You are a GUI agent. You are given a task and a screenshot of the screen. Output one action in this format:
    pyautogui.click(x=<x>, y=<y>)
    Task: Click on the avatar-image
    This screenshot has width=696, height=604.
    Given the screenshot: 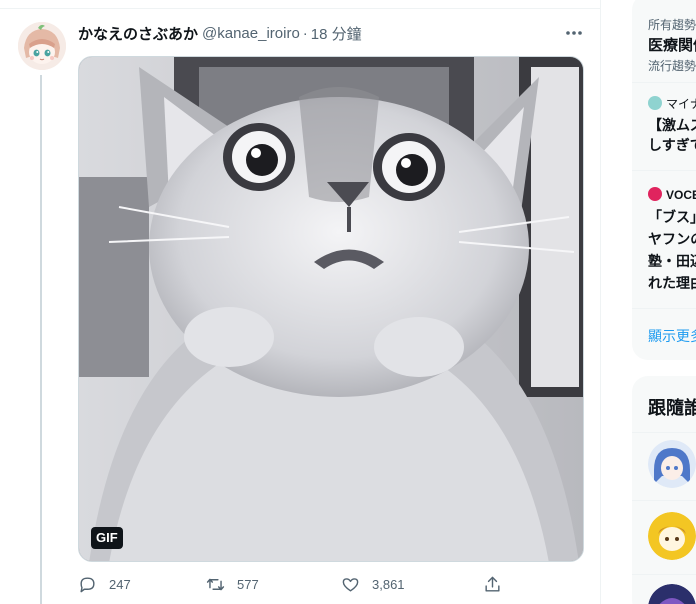 What is the action you would take?
    pyautogui.click(x=42, y=46)
    